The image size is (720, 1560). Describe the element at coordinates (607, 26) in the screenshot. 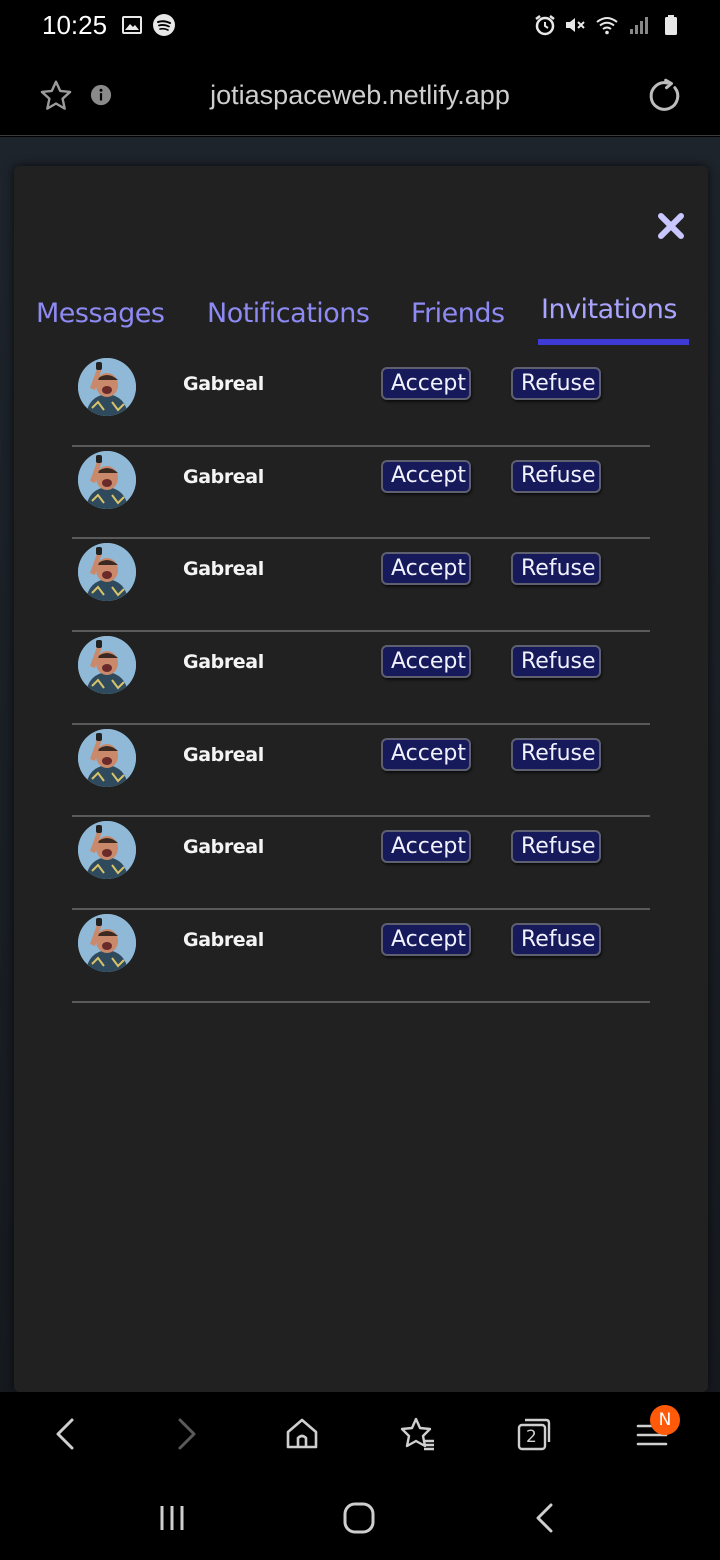

I see `wifi-icon` at that location.